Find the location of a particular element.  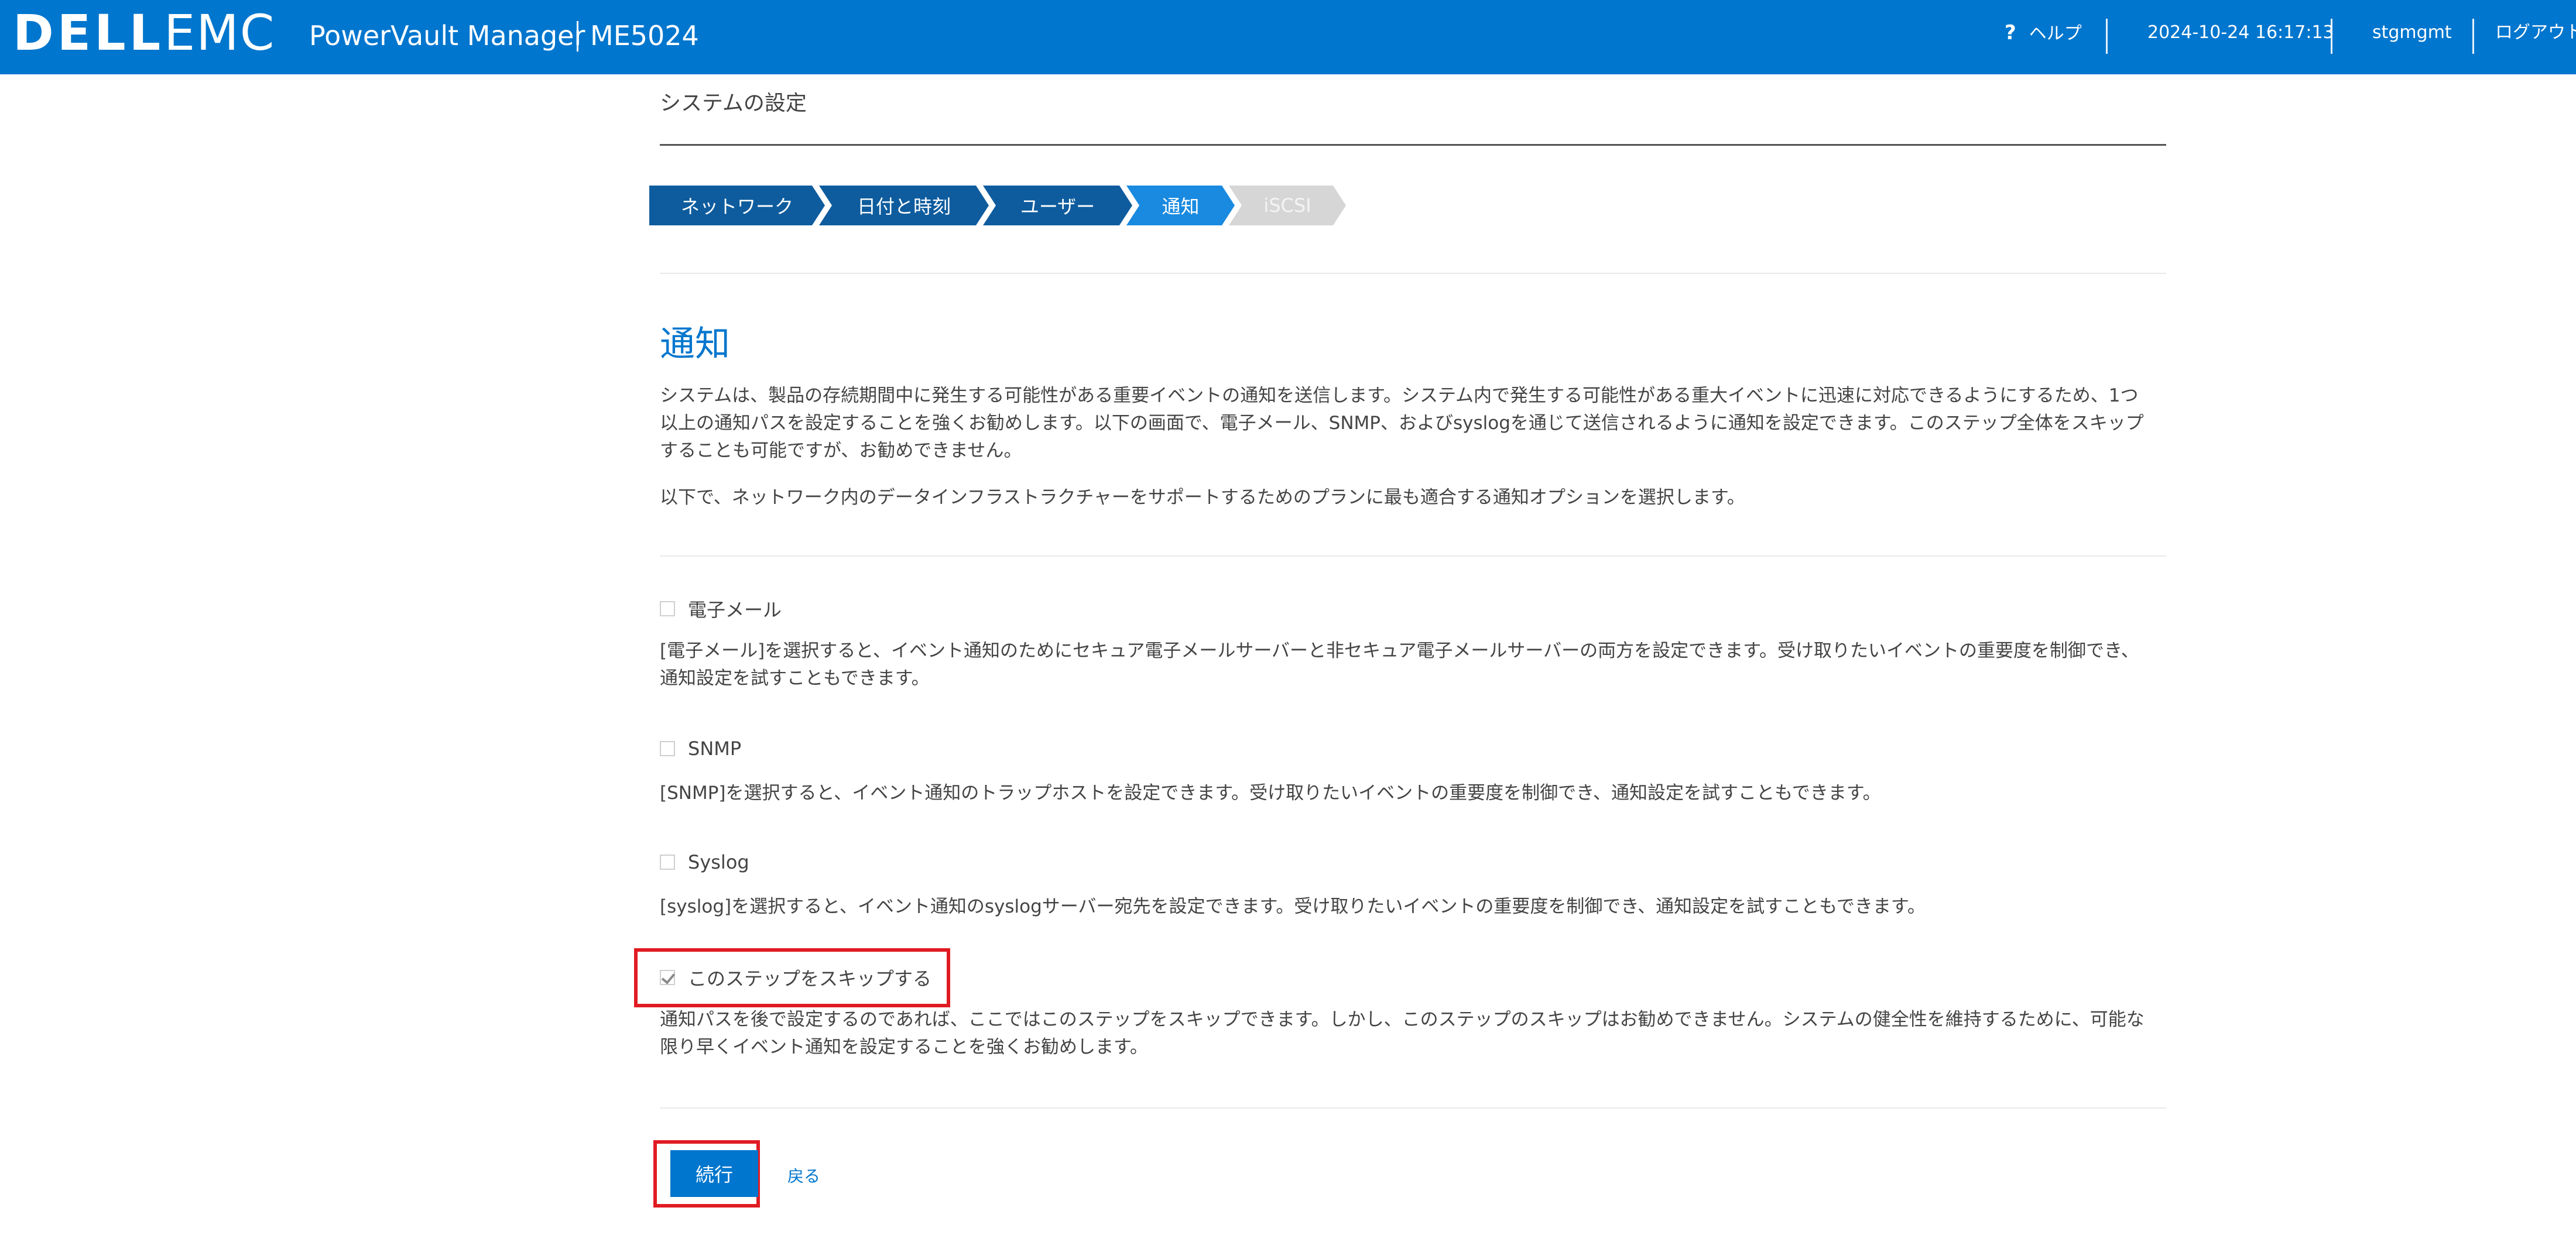

wizard-step-notifications: 通知 is located at coordinates (1180, 205).